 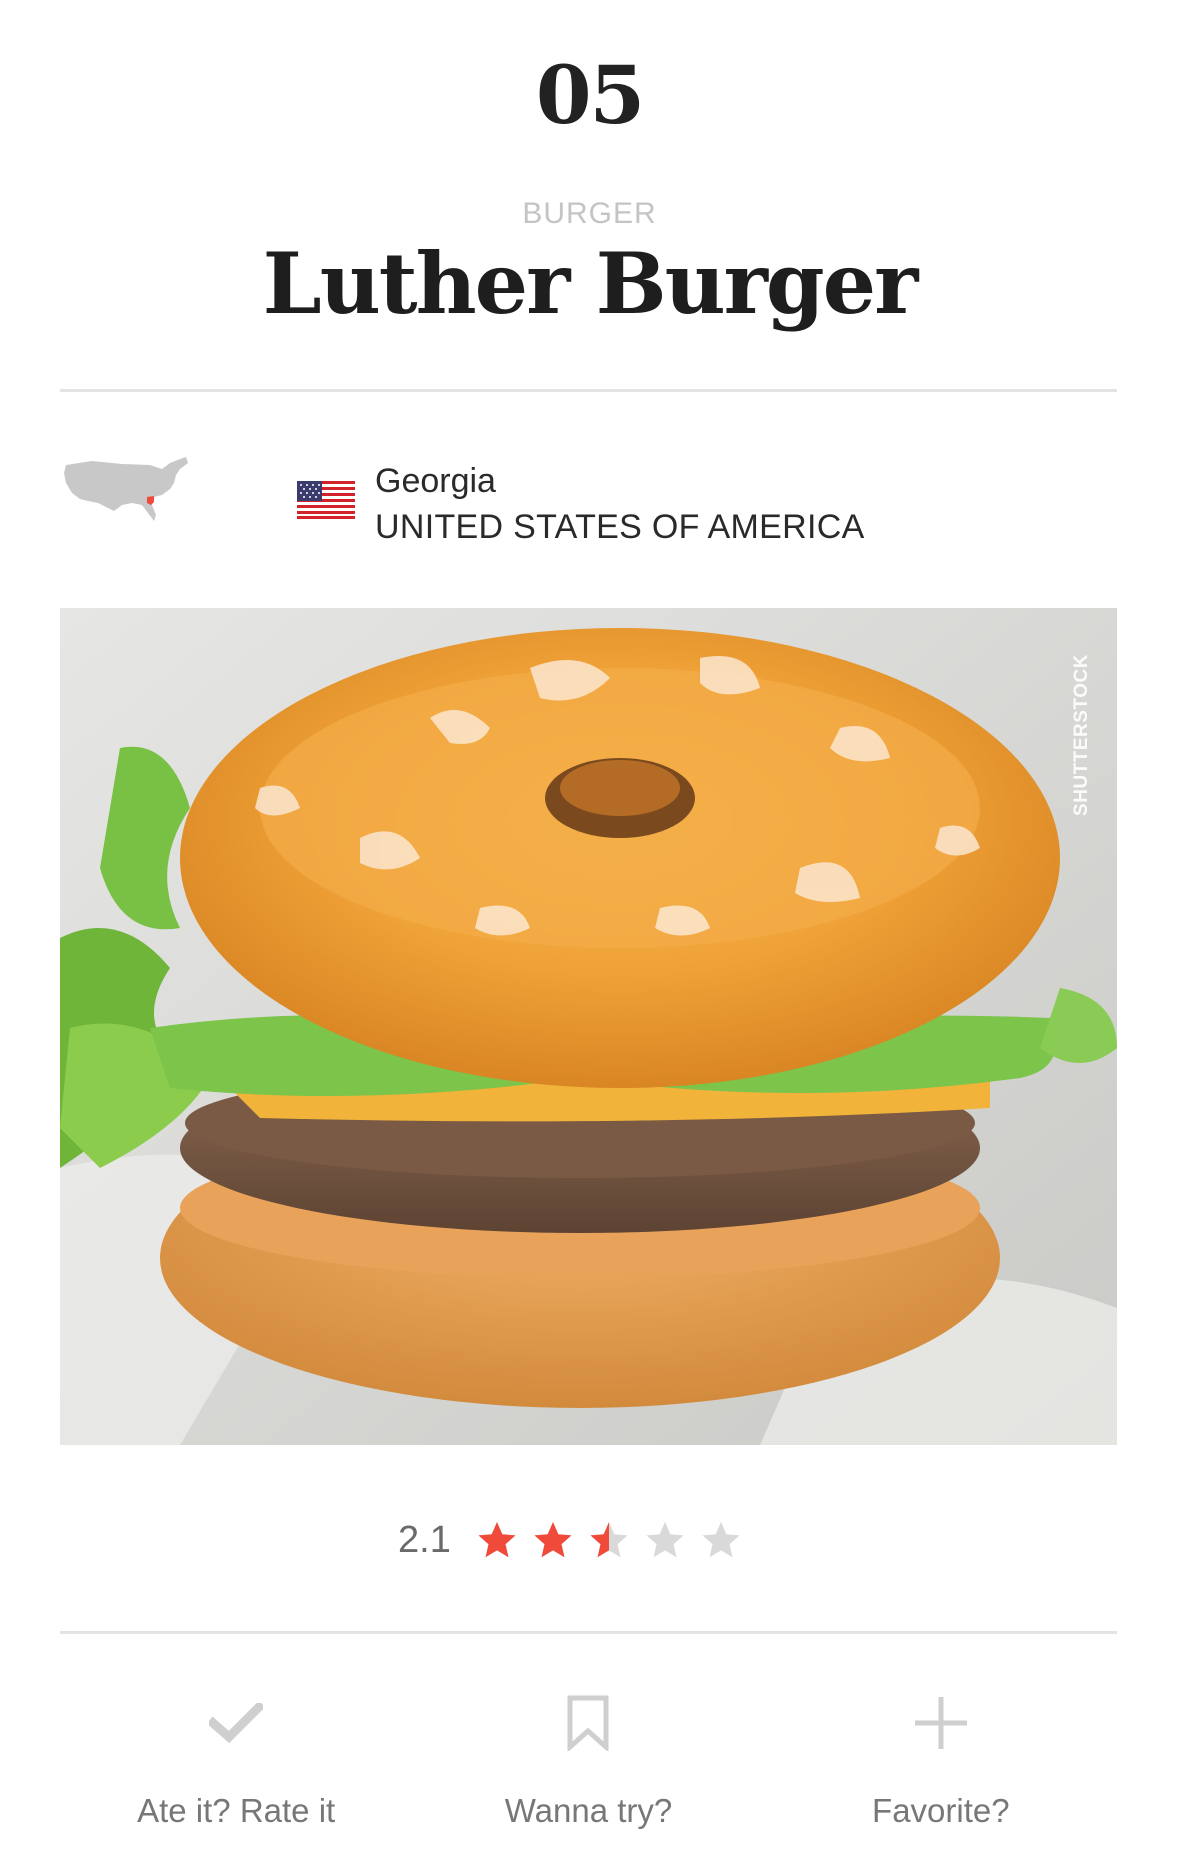 I want to click on divider-bottom, so click(x=588, y=1632).